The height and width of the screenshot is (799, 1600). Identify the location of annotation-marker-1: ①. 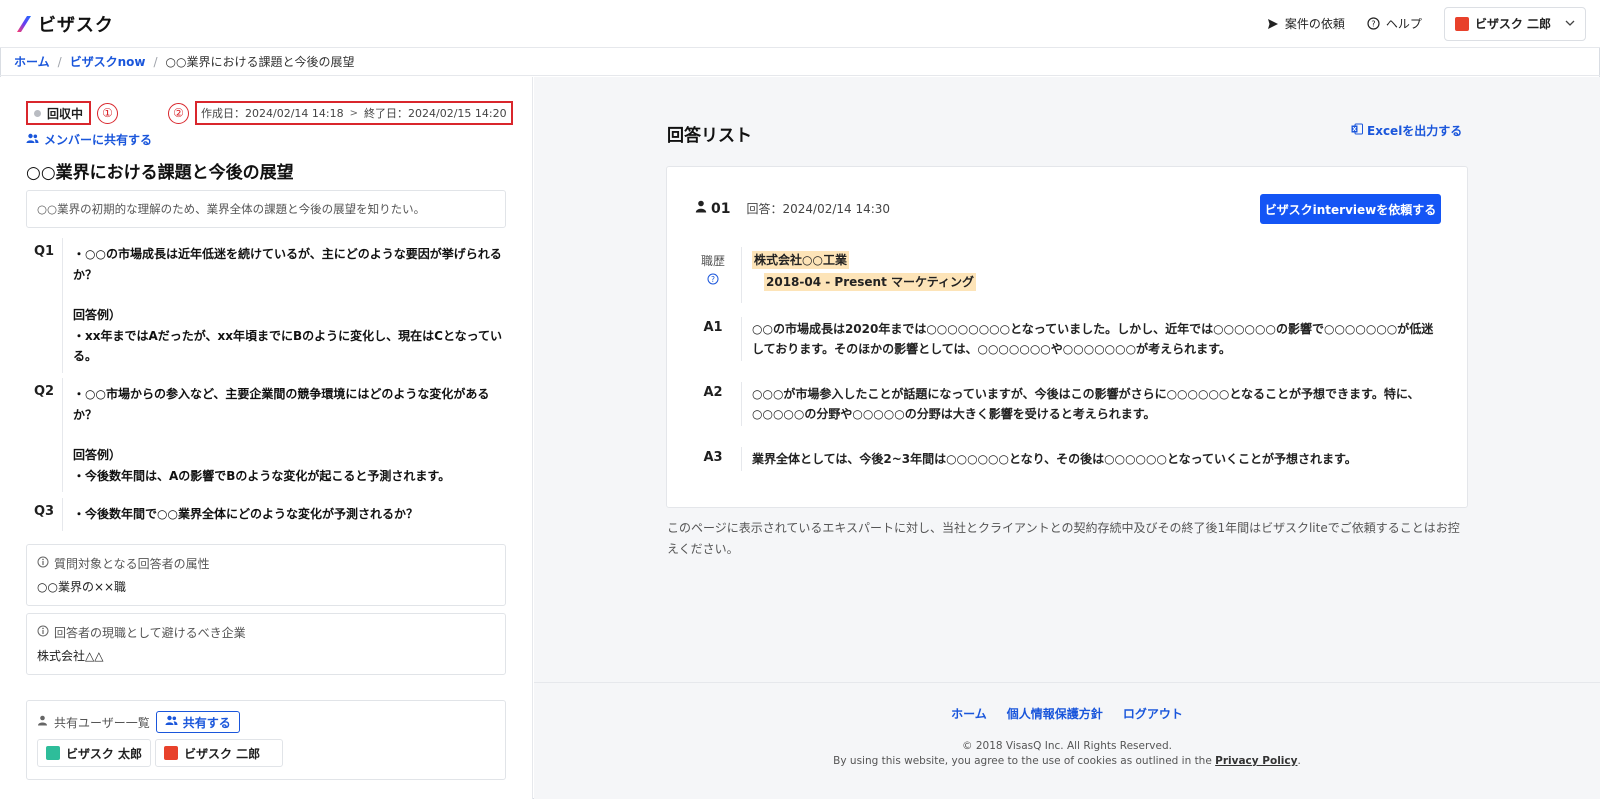
(108, 113).